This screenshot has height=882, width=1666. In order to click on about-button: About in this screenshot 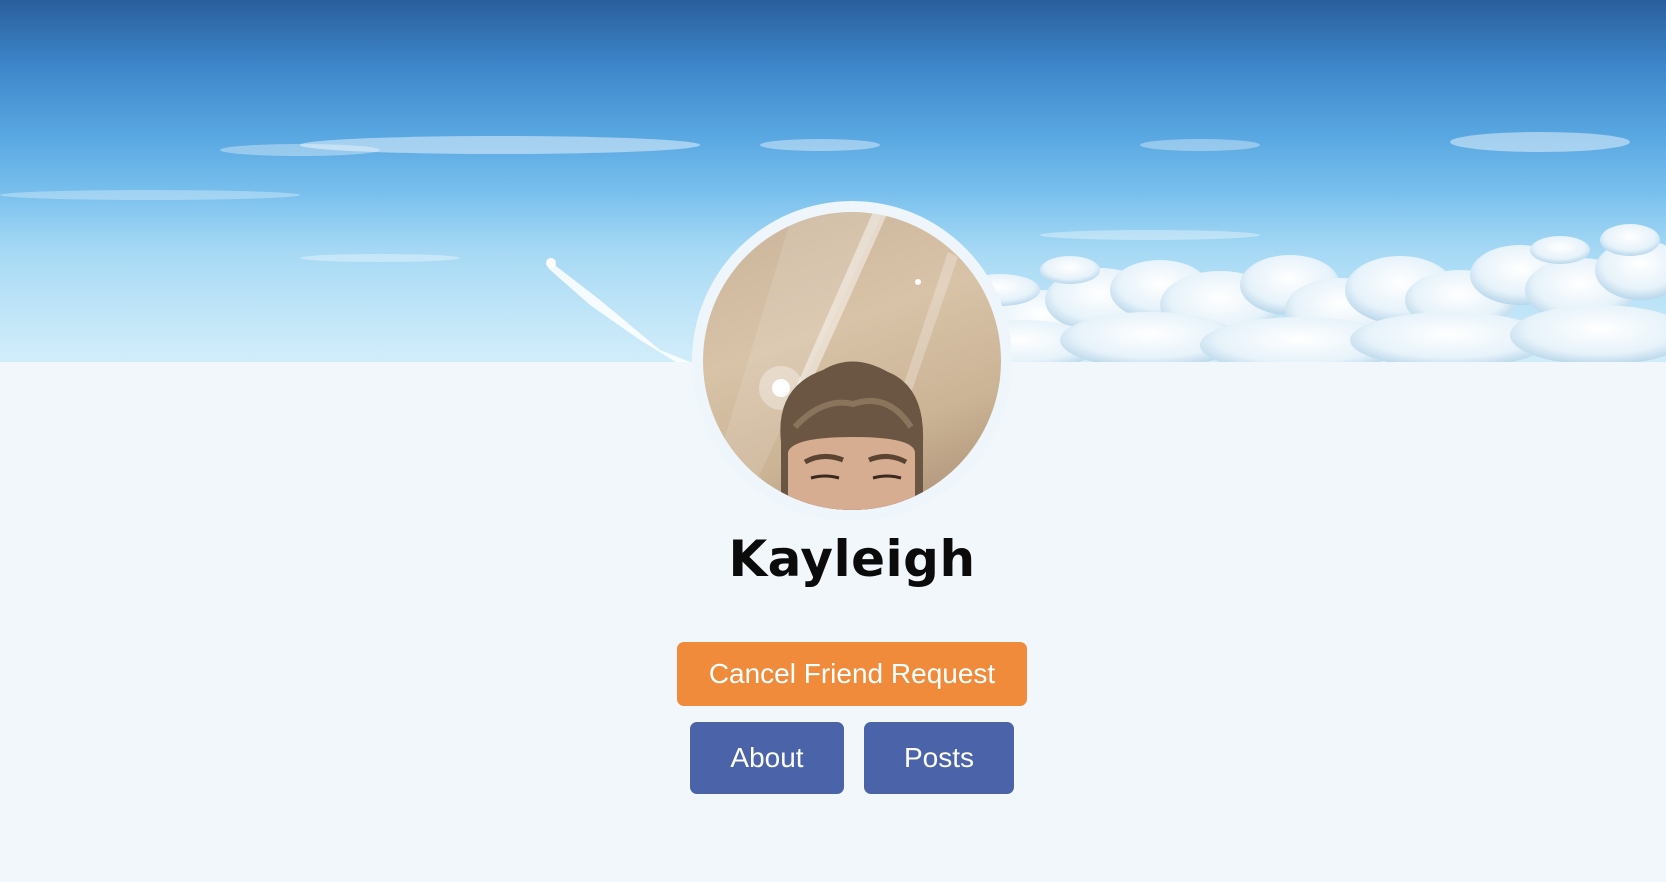, I will do `click(767, 758)`.